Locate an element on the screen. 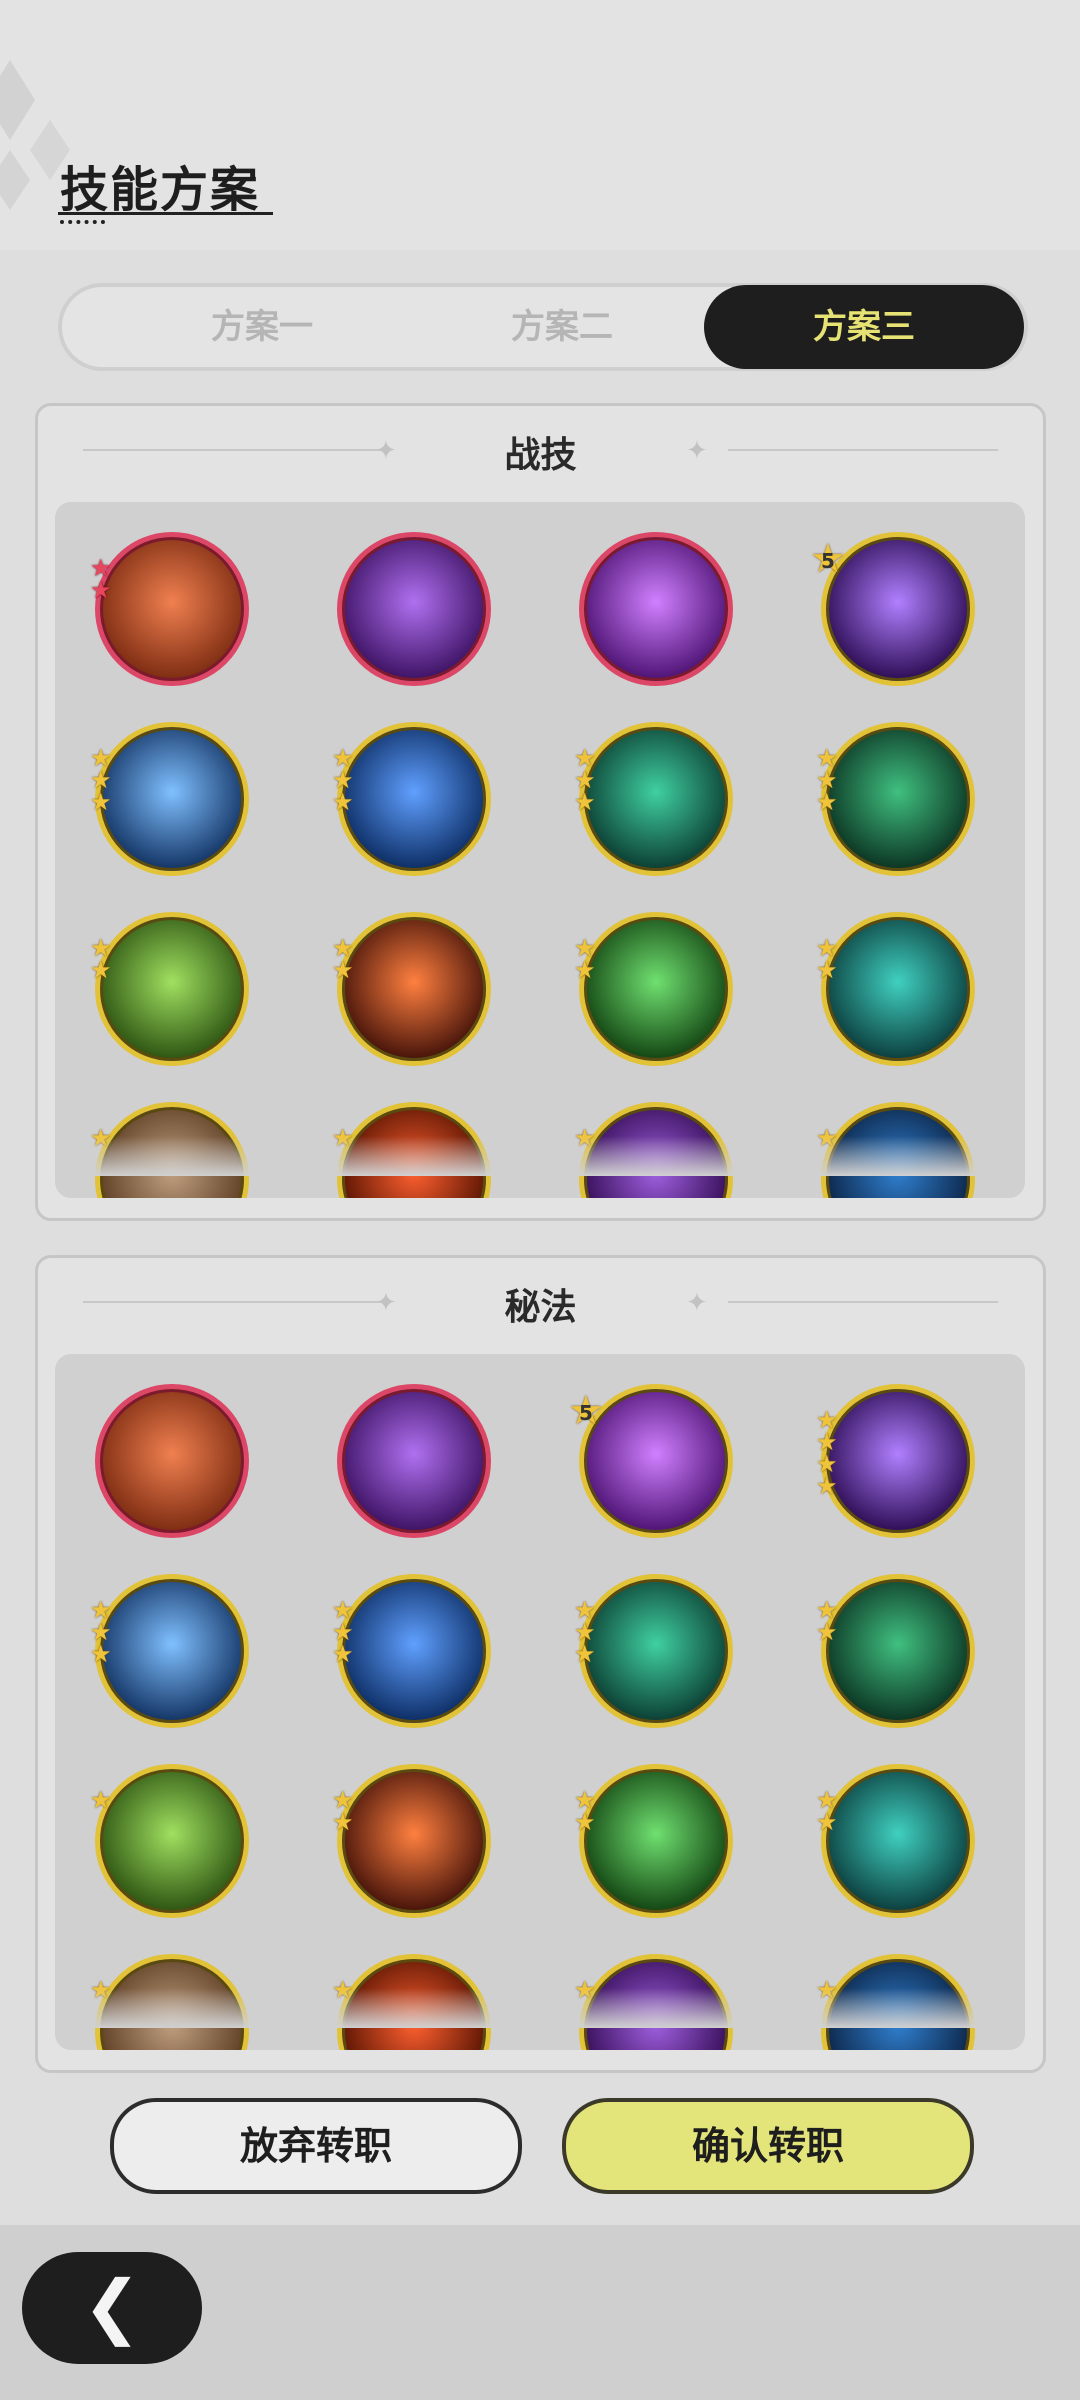 The width and height of the screenshot is (1080, 2400). section-header: ✦ 战技 ✦ is located at coordinates (540, 446).